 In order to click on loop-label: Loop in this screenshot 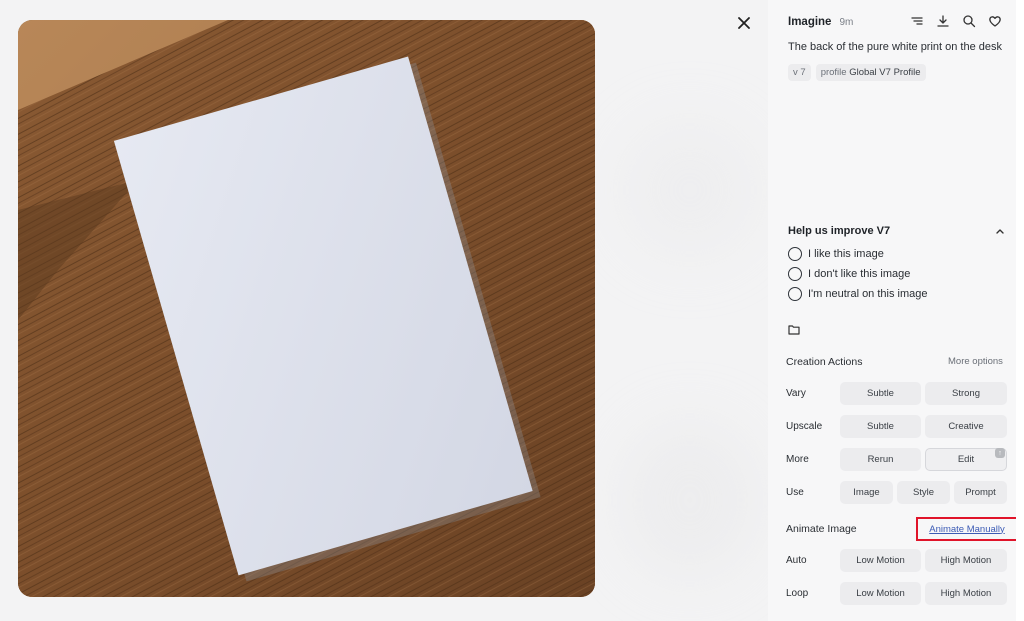, I will do `click(797, 593)`.